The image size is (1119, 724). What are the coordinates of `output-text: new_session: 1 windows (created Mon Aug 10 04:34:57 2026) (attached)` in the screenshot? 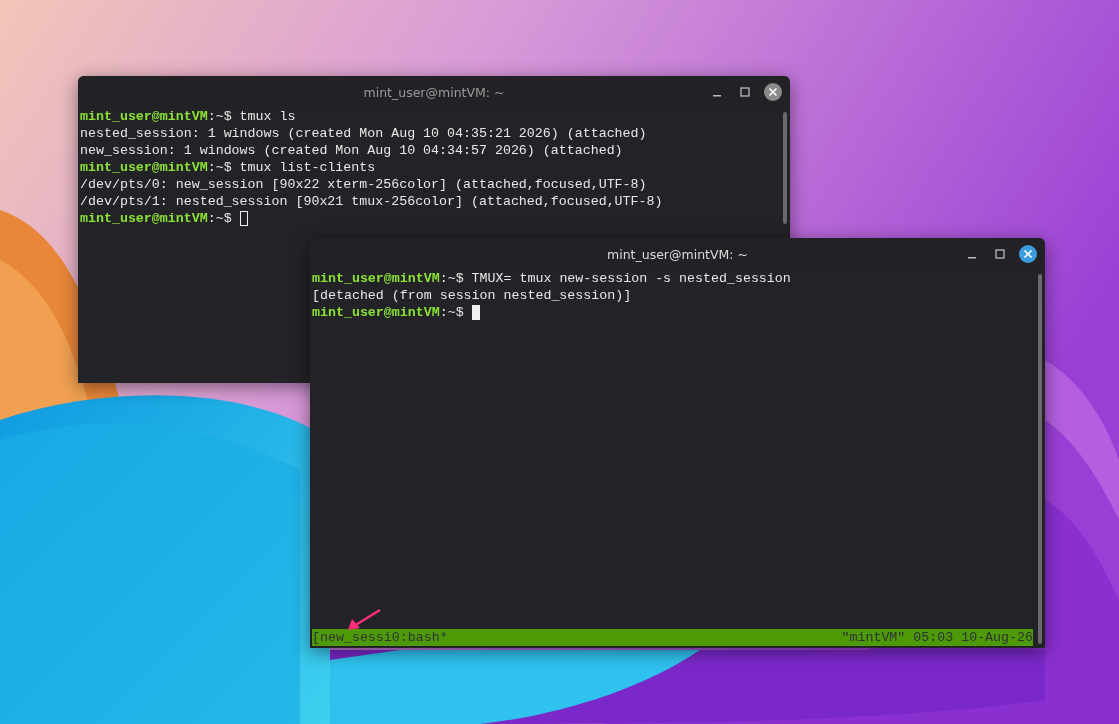 It's located at (351, 150).